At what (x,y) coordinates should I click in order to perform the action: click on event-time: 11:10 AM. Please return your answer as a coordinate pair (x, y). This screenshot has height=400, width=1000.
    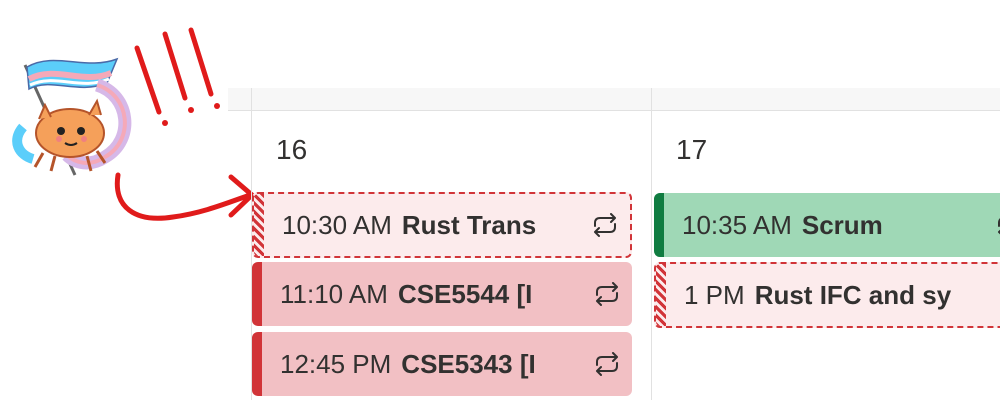
    Looking at the image, I should click on (334, 294).